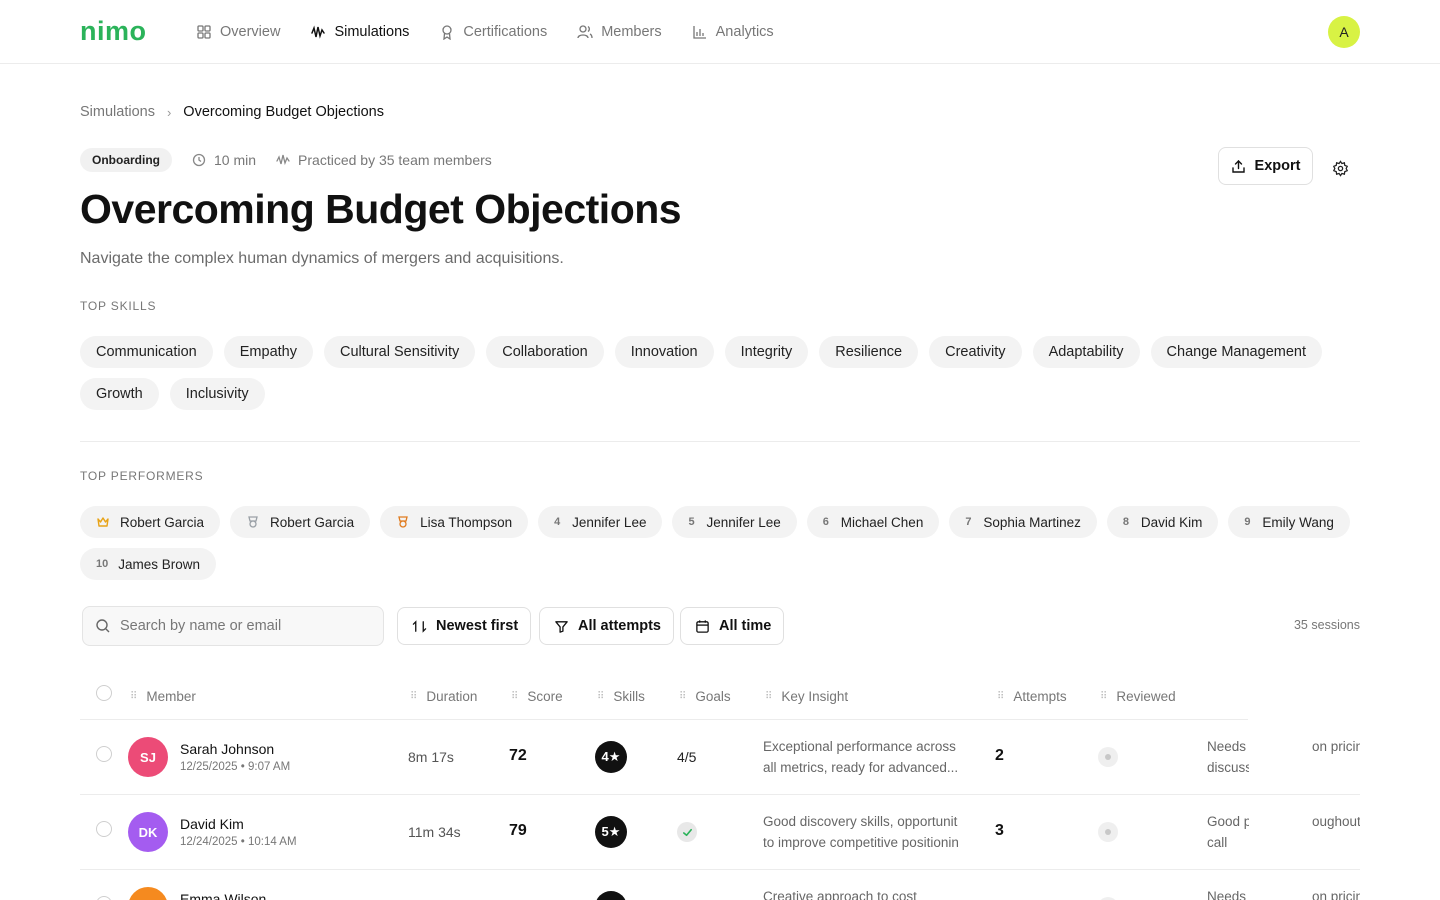 This screenshot has width=1440, height=900. Describe the element at coordinates (1228, 832) in the screenshot. I see `overflow-column: Good p call` at that location.